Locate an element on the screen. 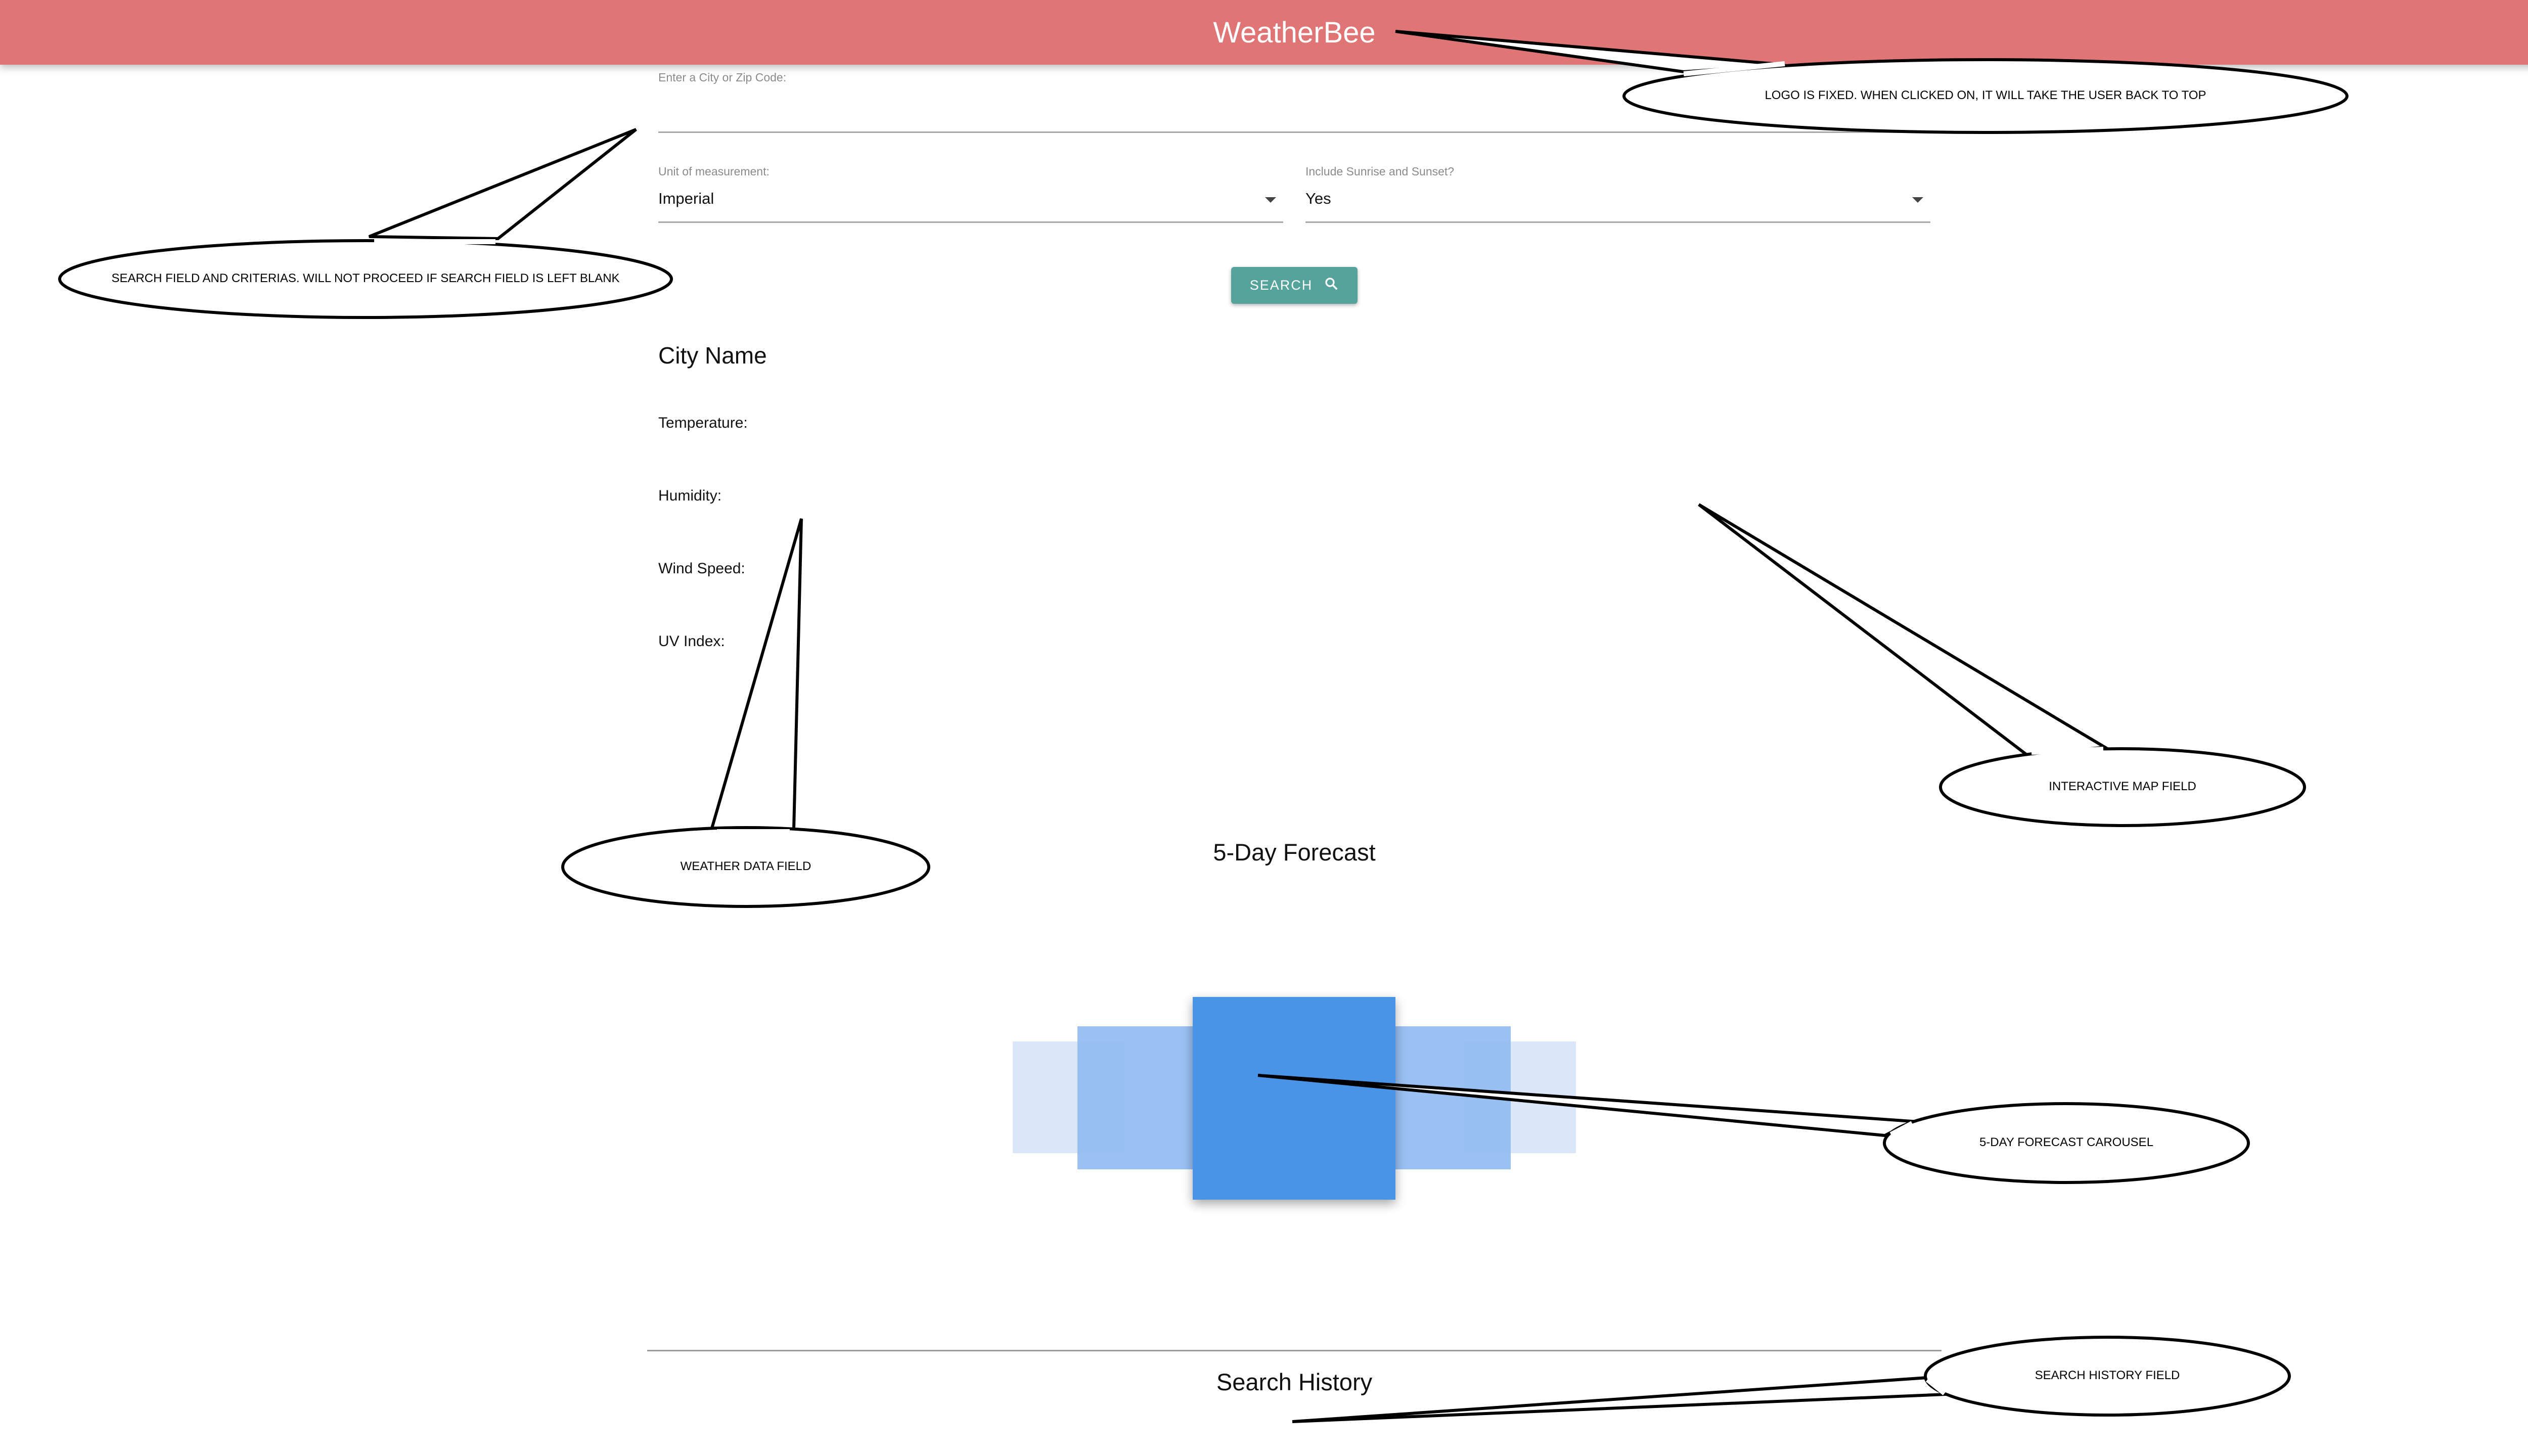 The height and width of the screenshot is (1456, 2528). sun-field-label: Include Sunrise and Sunset? is located at coordinates (1380, 171).